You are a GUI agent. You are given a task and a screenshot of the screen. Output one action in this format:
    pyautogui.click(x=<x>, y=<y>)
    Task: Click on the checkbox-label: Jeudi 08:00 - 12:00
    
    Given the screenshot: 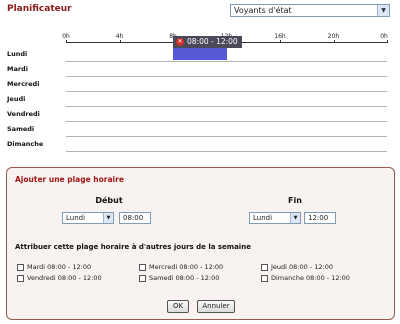 What is the action you would take?
    pyautogui.click(x=302, y=267)
    